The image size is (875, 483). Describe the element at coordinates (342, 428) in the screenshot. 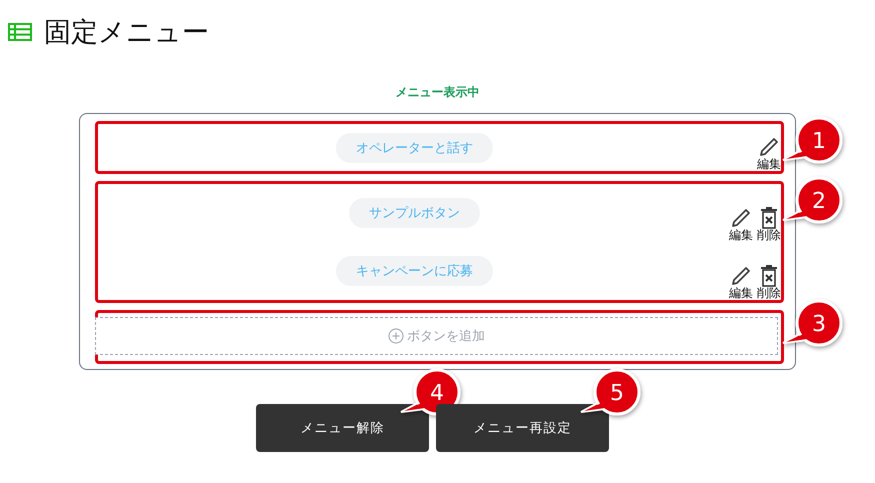

I see `action-button: メニュー解除` at that location.